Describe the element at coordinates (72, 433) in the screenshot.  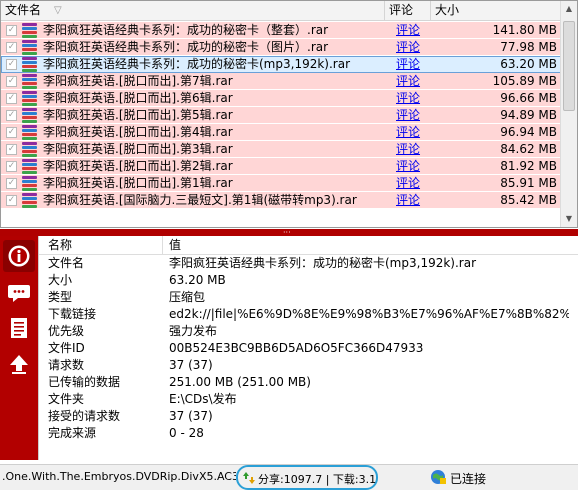
I see `property-key: 完成来源` at that location.